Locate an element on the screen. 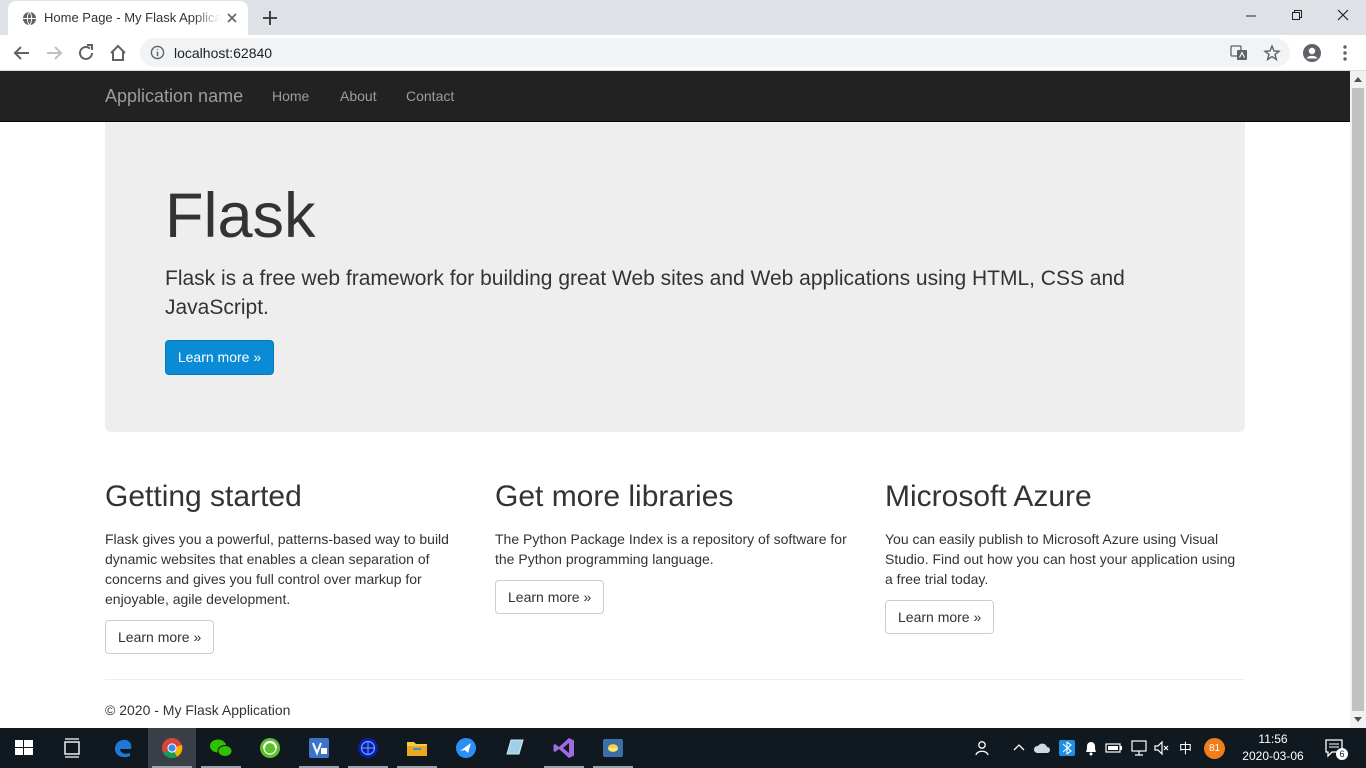 The height and width of the screenshot is (768, 1366). visual-studio-icon is located at coordinates (563, 748).